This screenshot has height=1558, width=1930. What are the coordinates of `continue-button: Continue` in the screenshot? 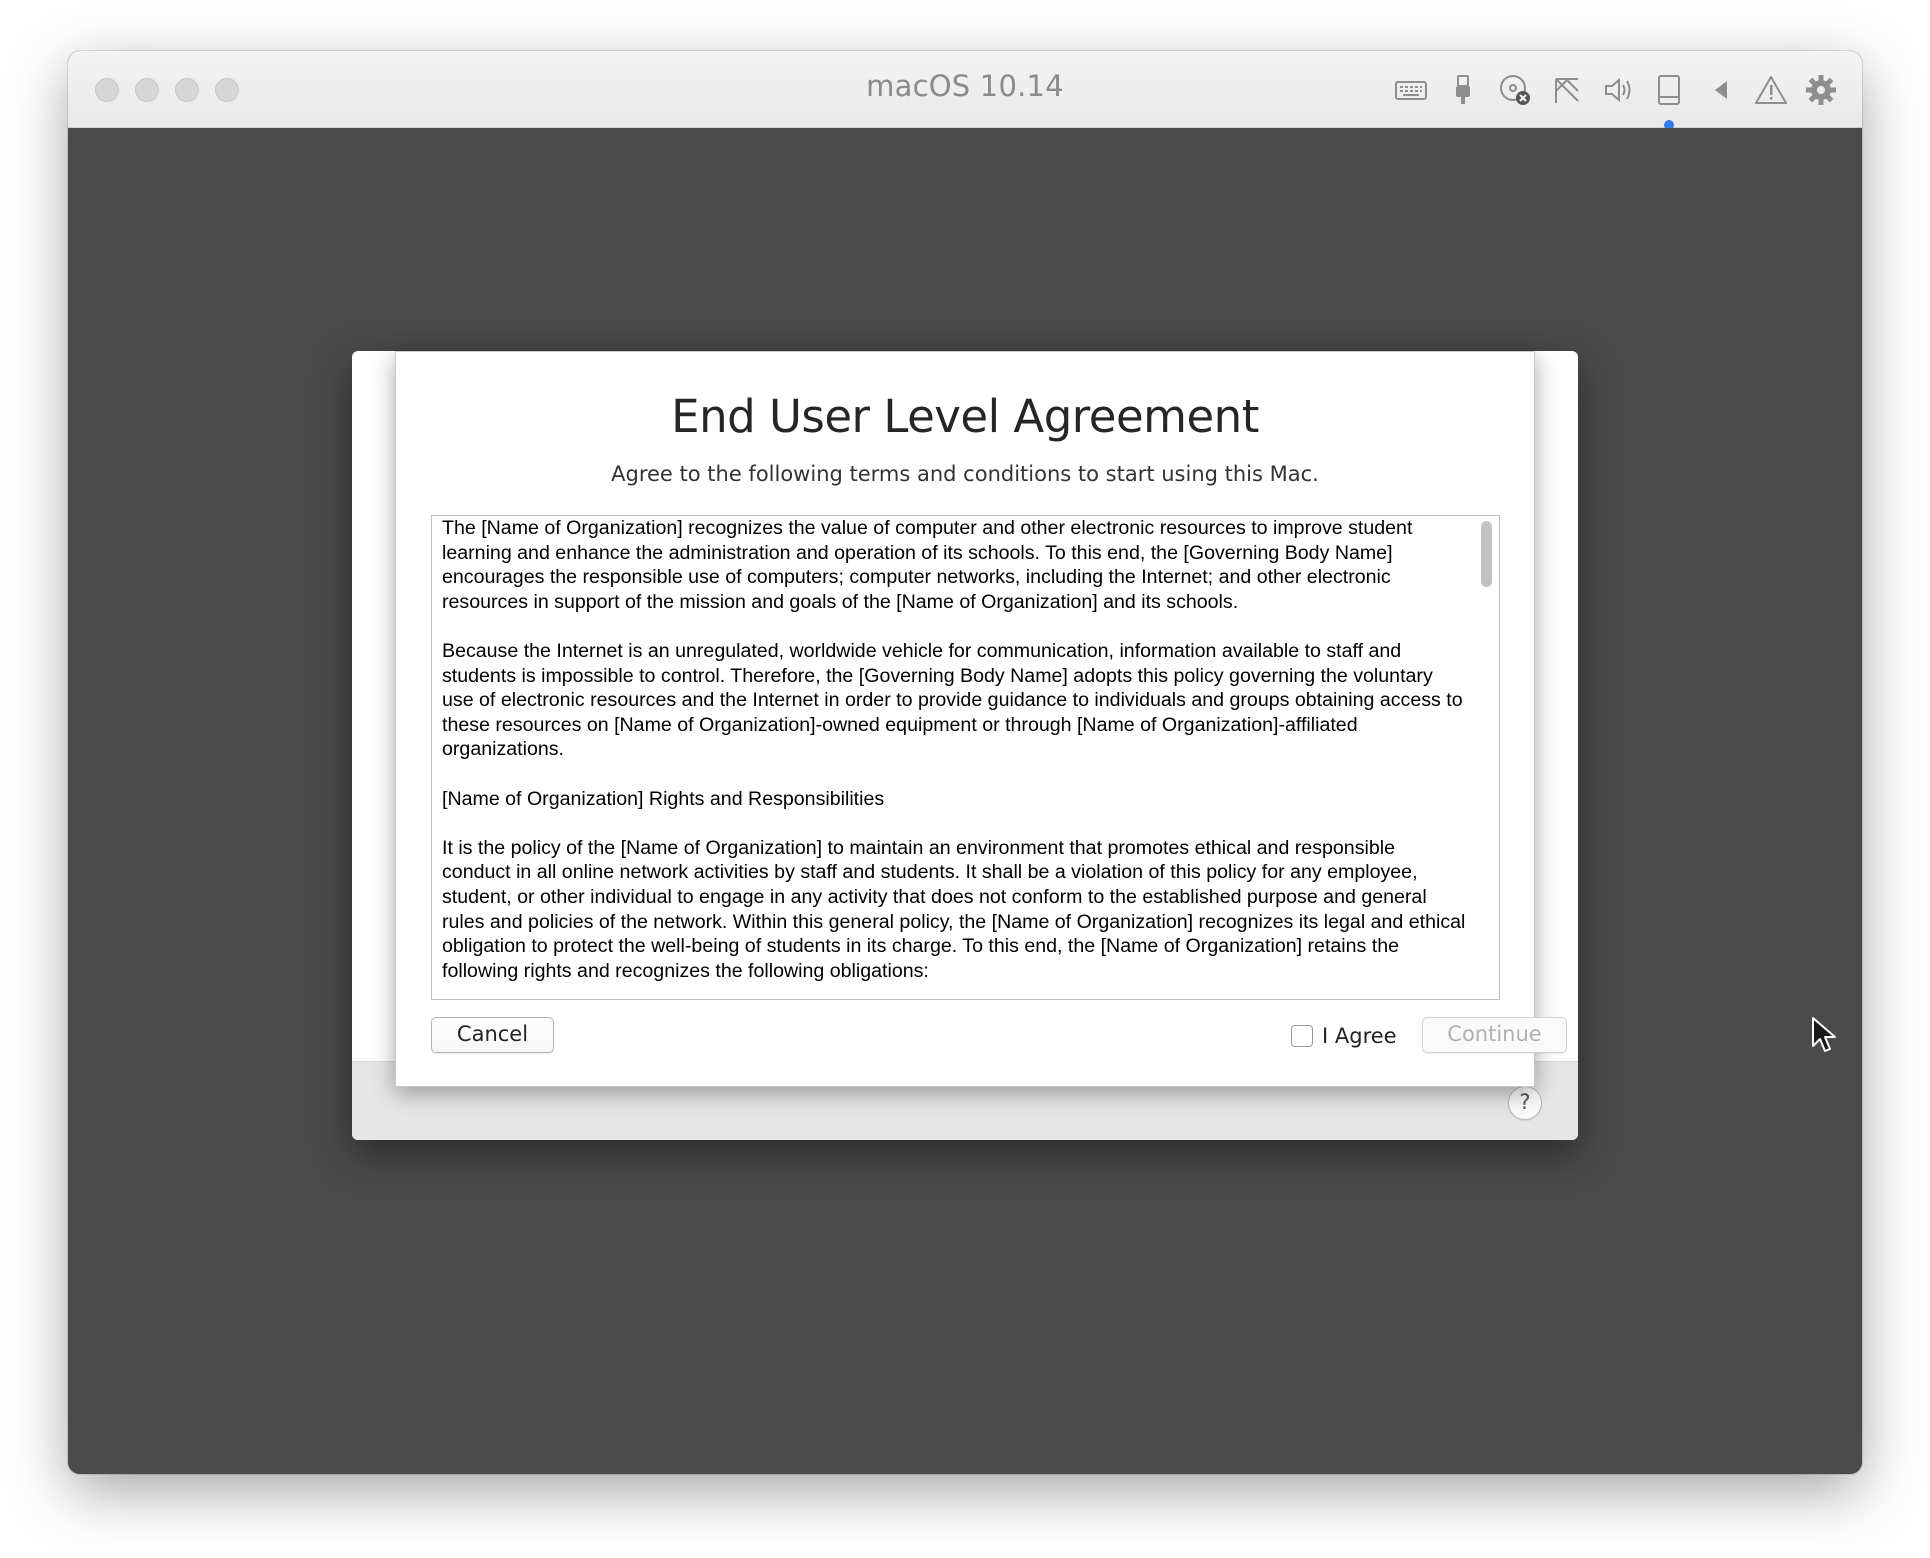 It's located at (1494, 1035).